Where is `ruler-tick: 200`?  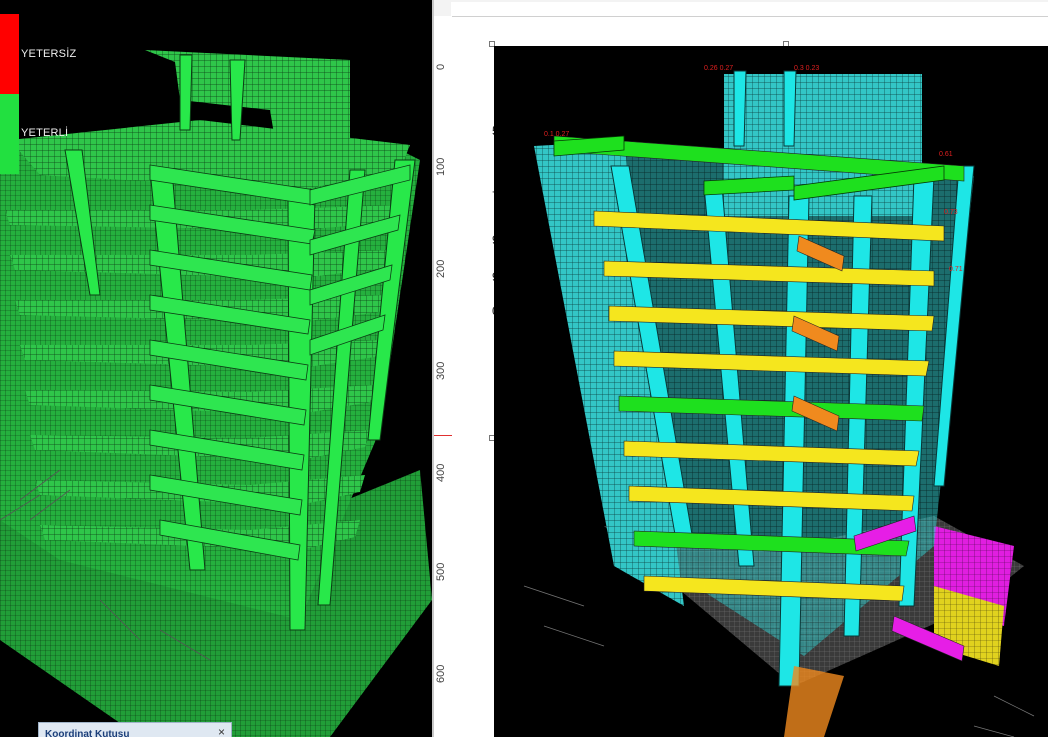 ruler-tick: 200 is located at coordinates (441, 268).